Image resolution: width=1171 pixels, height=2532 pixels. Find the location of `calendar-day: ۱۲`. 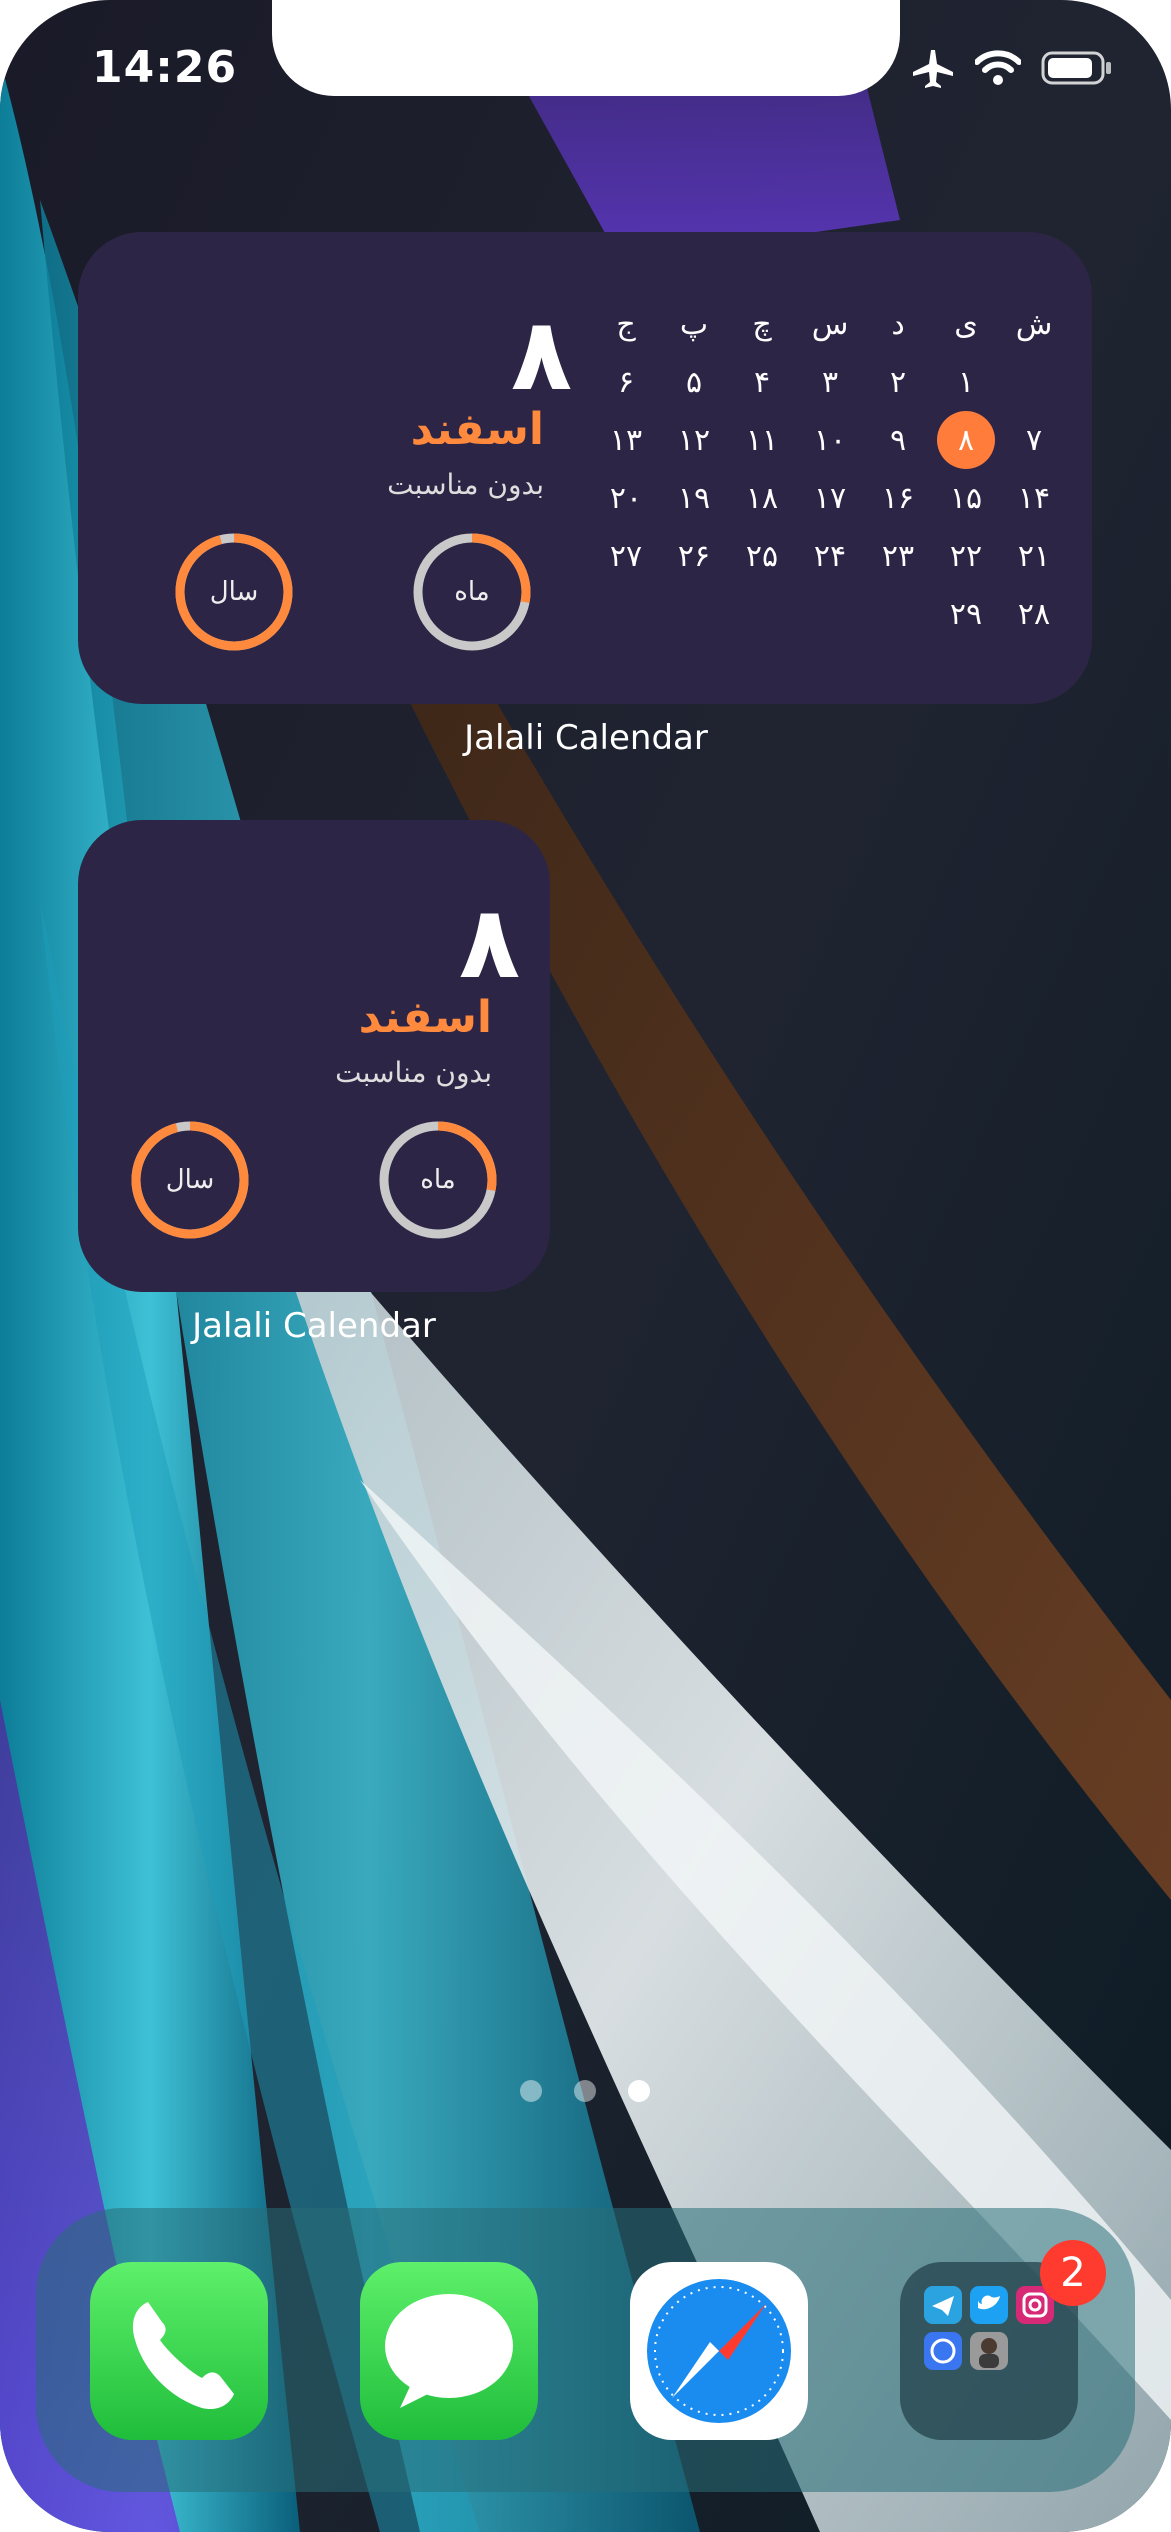

calendar-day: ۱۲ is located at coordinates (694, 440).